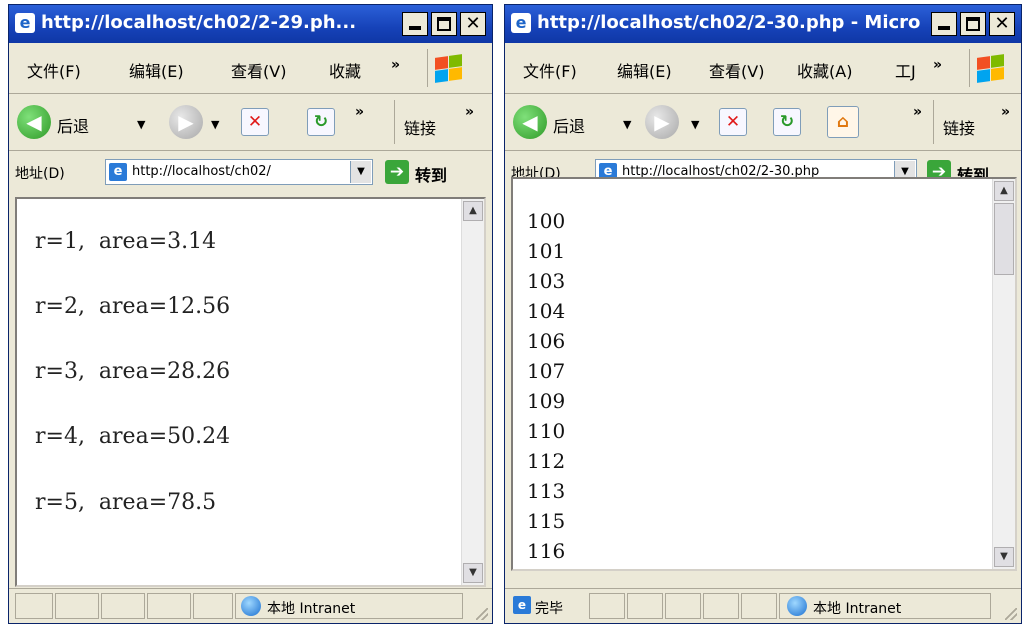 The height and width of the screenshot is (630, 1028). Describe the element at coordinates (118, 172) in the screenshot. I see `page-icon: e` at that location.